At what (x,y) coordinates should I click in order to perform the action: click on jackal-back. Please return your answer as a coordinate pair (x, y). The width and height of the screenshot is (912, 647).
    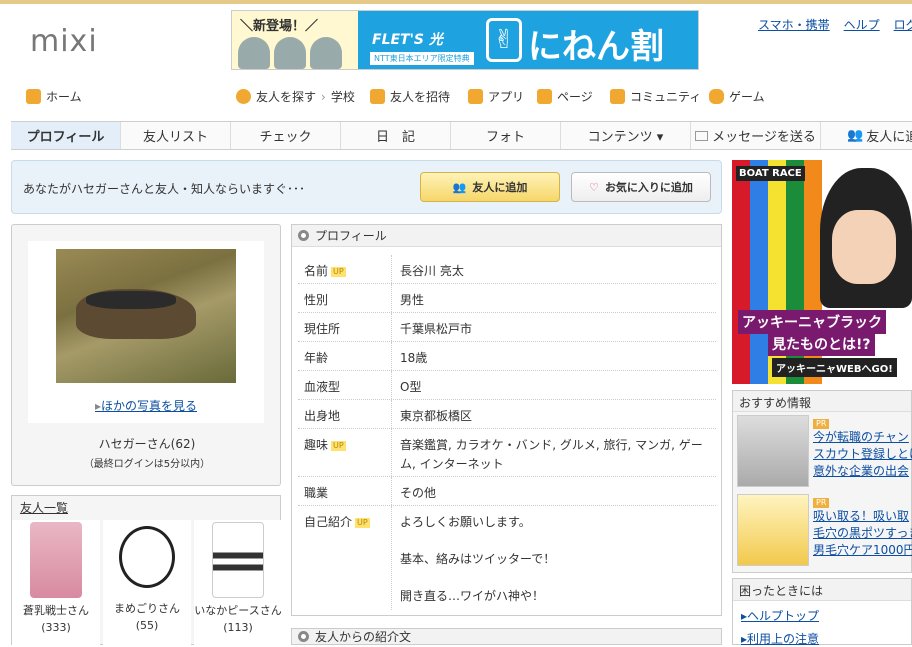
    Looking at the image, I should click on (131, 300).